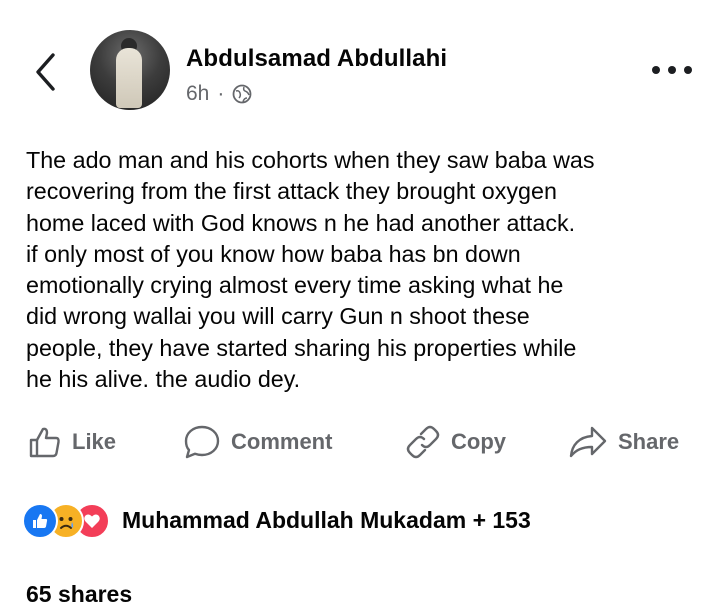  I want to click on back-button, so click(45, 72).